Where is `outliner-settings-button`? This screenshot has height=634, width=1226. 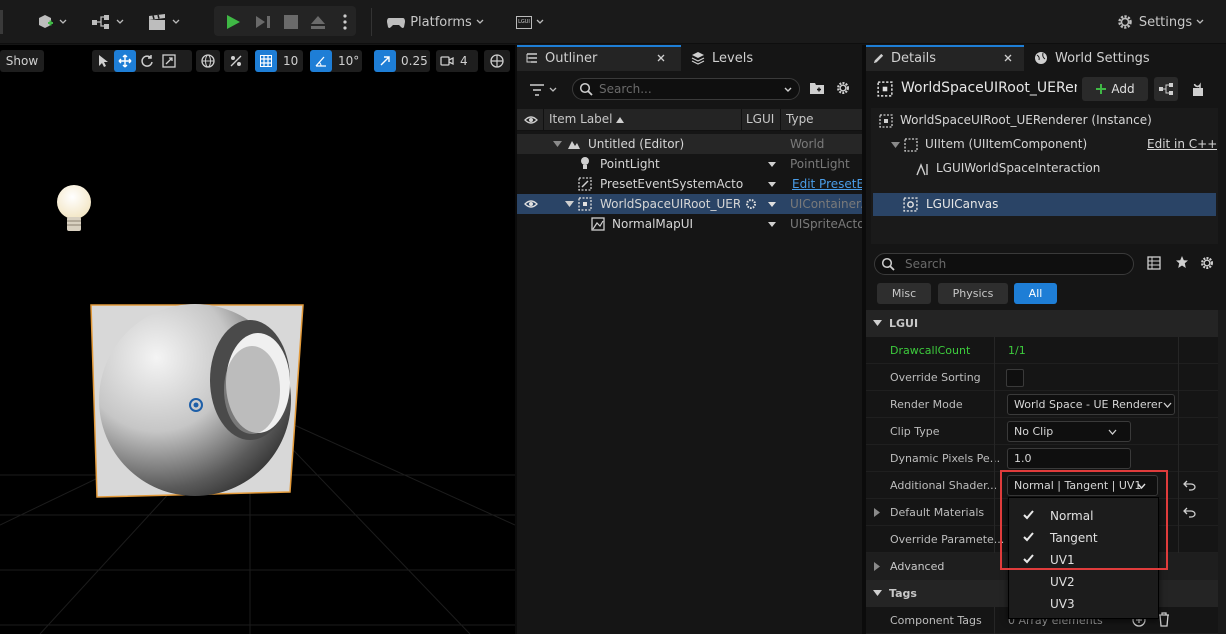
outliner-settings-button is located at coordinates (844, 89).